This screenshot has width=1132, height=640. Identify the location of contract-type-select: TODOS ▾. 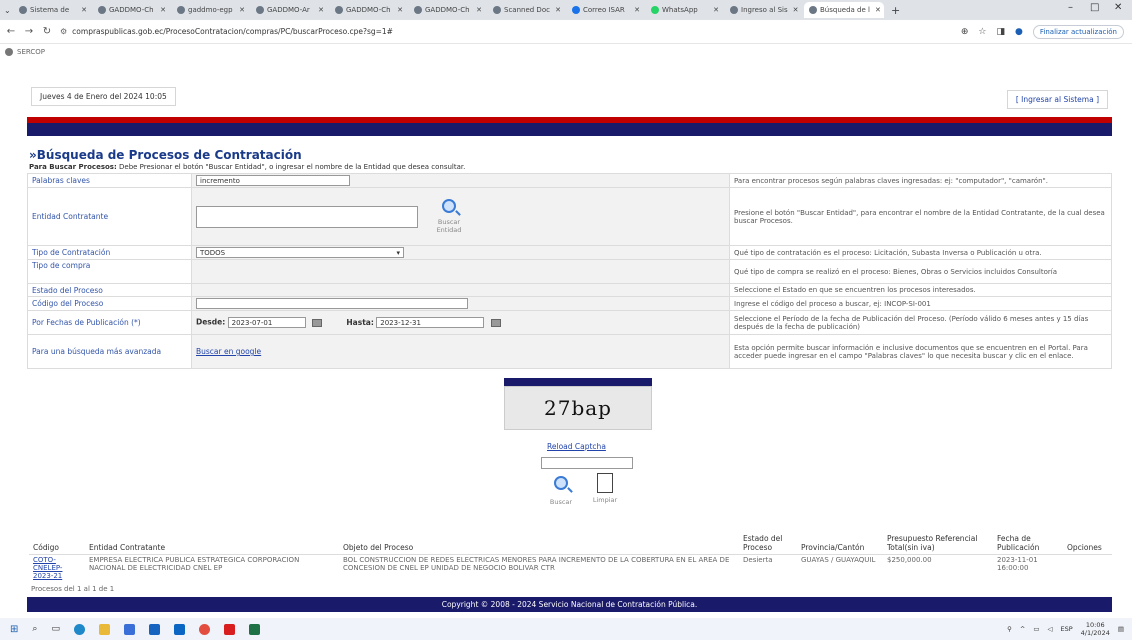
(300, 252).